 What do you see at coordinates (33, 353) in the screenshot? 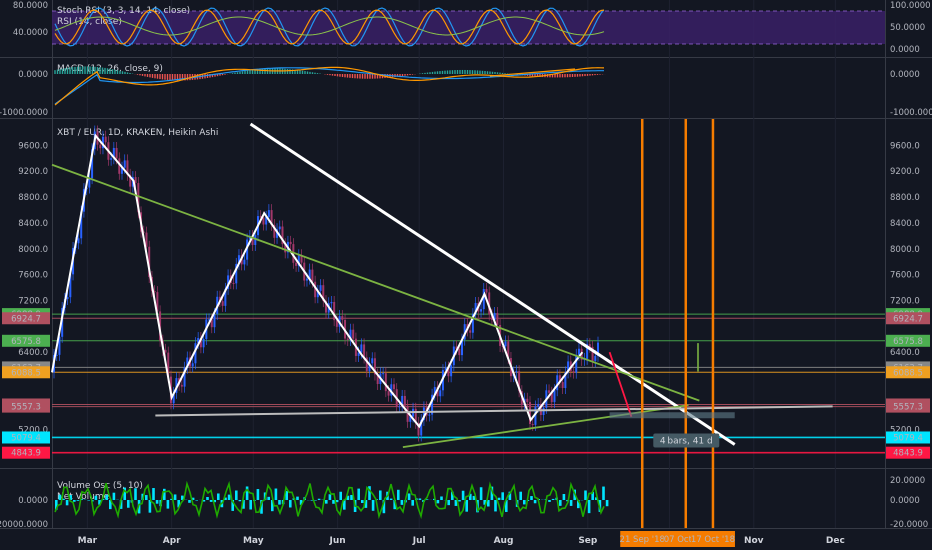
I see `price-left-tick: 6400.0` at bounding box center [33, 353].